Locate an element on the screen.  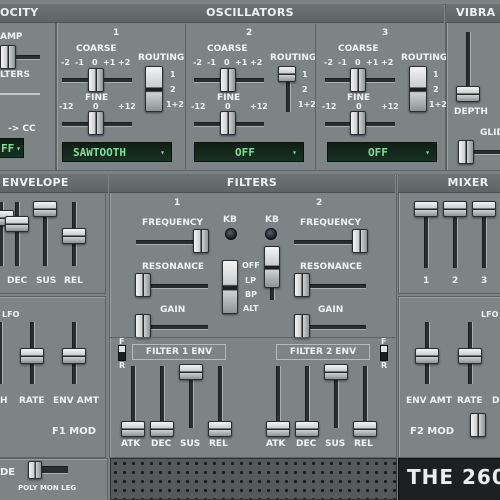
f1-rate-slider is located at coordinates (32, 356).